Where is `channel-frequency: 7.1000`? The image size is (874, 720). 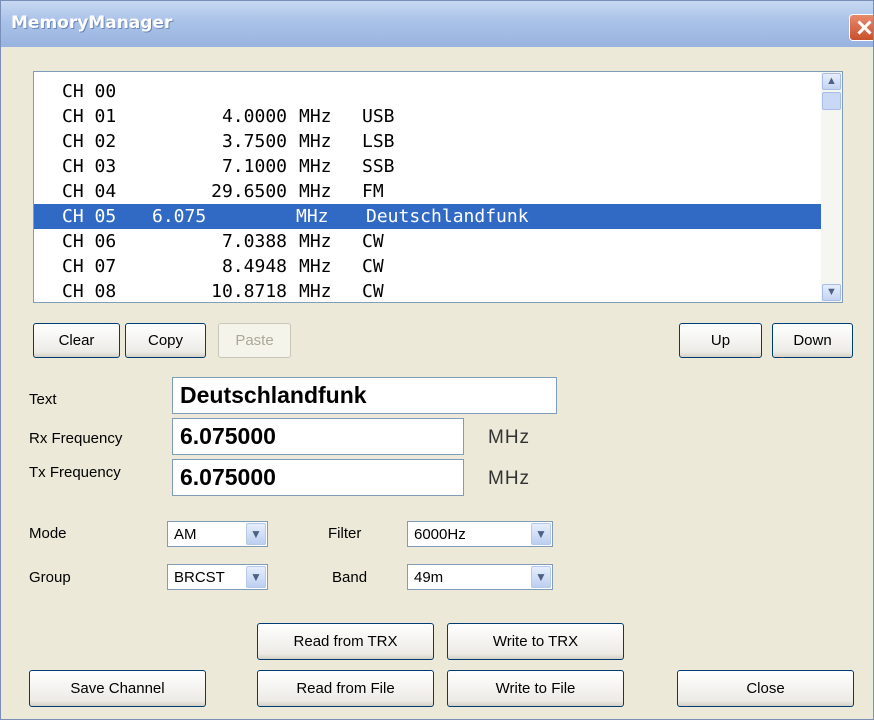 channel-frequency: 7.1000 is located at coordinates (254, 166).